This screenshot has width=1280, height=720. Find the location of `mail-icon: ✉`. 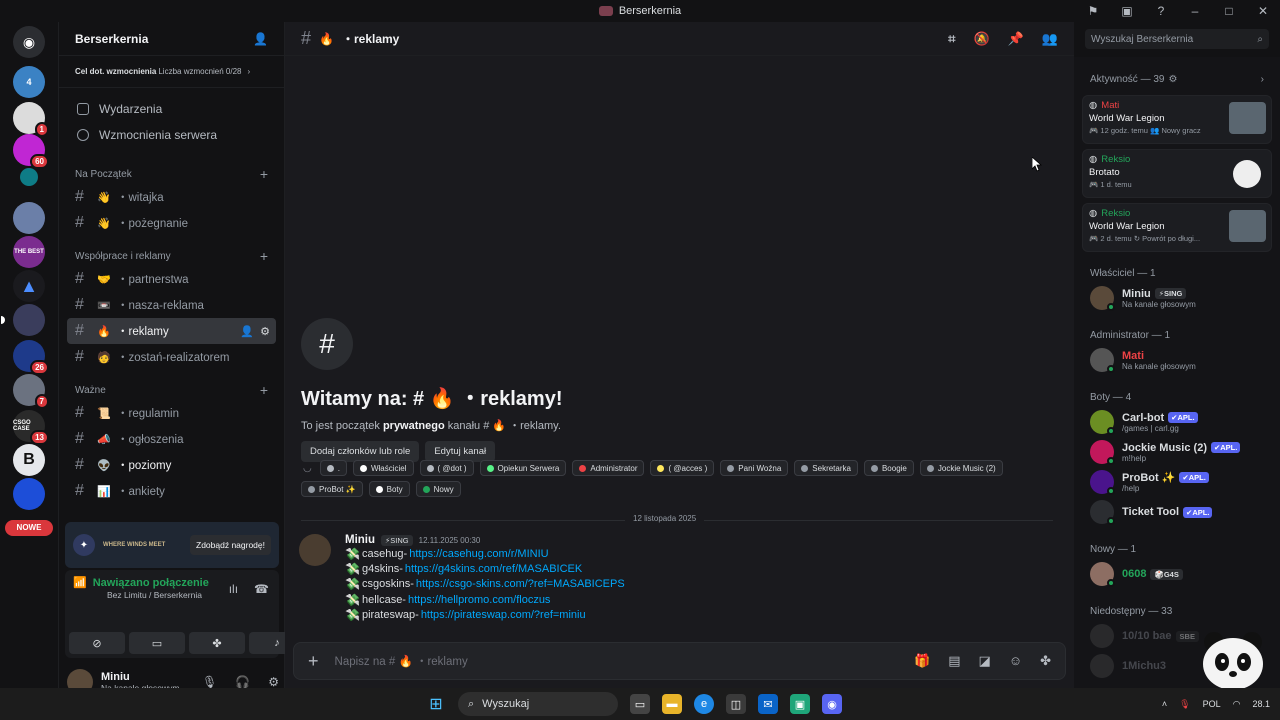

mail-icon: ✉ is located at coordinates (768, 704).